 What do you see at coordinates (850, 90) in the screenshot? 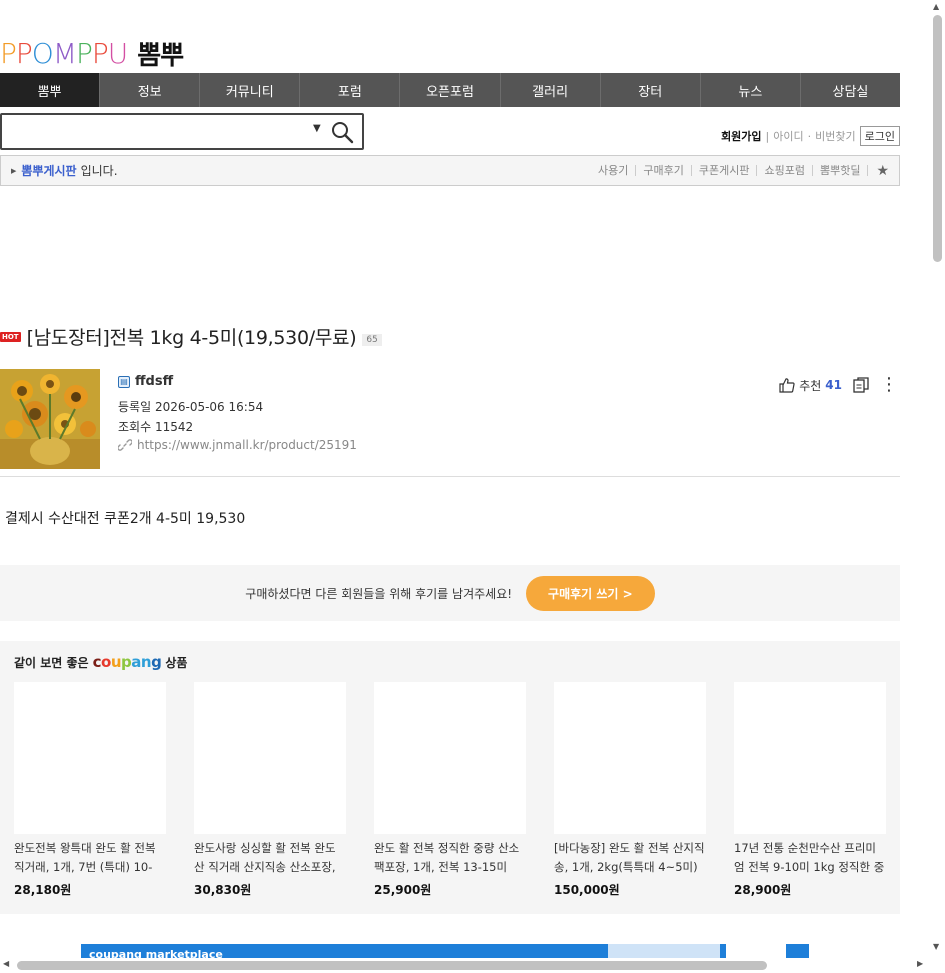
I see `nav-item: 상담실` at bounding box center [850, 90].